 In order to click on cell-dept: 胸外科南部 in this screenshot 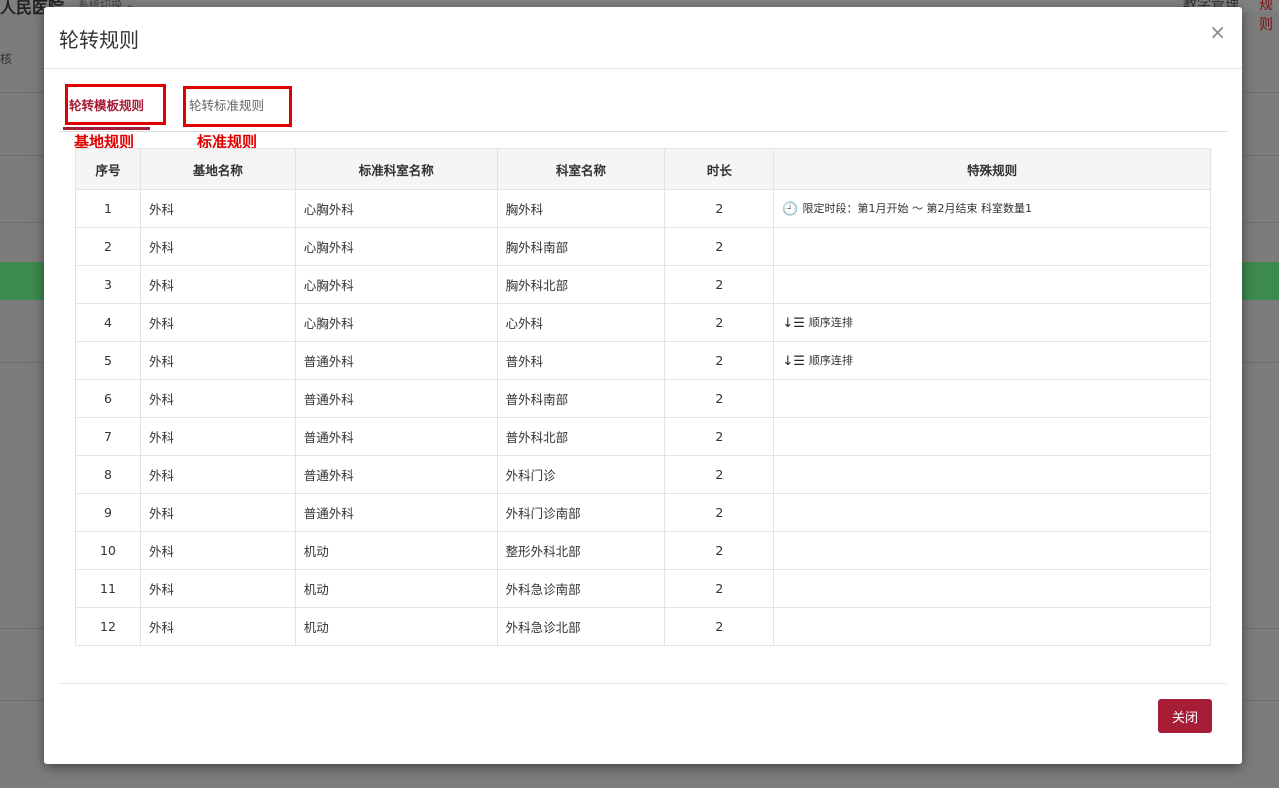, I will do `click(581, 246)`.